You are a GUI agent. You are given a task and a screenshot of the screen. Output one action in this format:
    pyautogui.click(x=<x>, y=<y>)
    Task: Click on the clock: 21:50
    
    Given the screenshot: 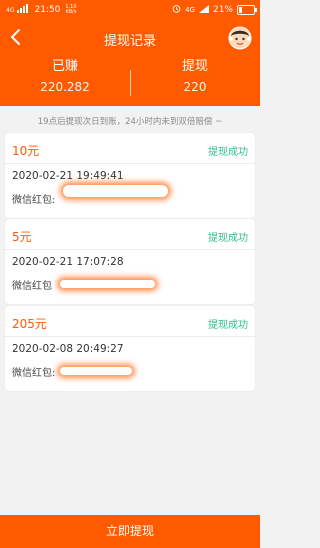 What is the action you would take?
    pyautogui.click(x=47, y=10)
    